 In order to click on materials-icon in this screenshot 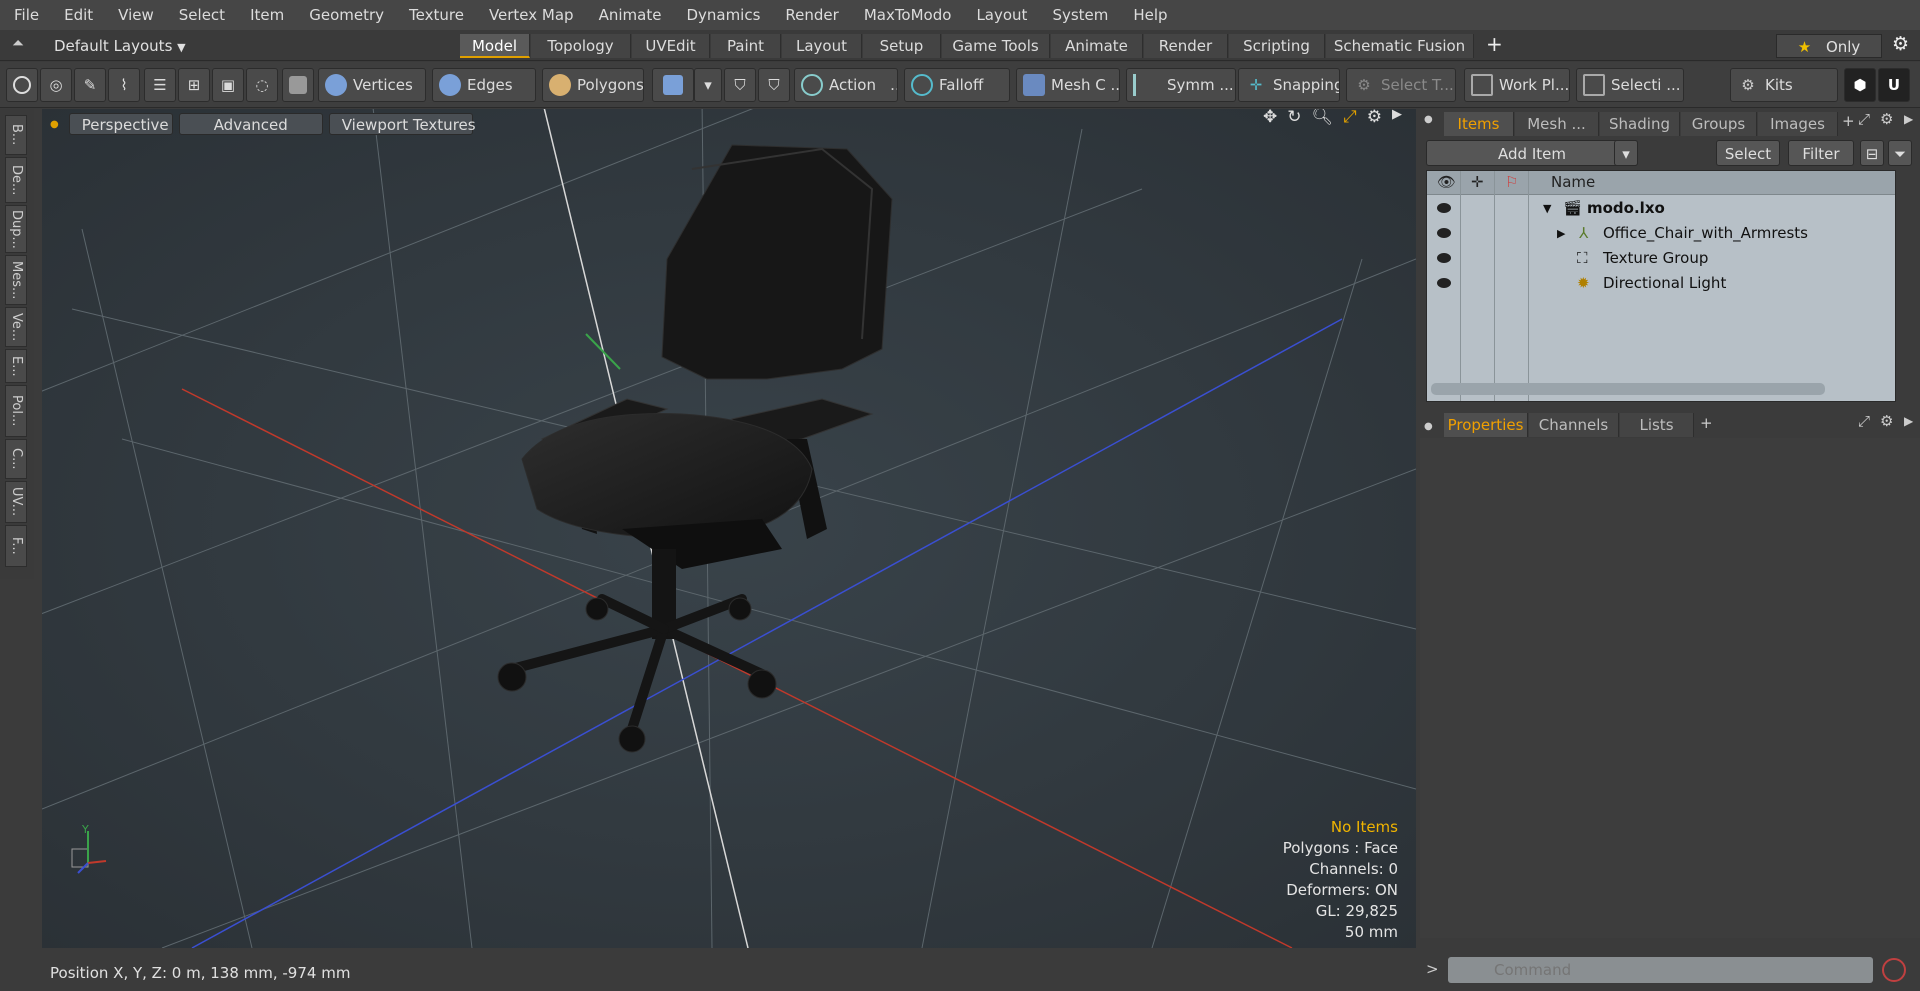, I will do `click(673, 85)`.